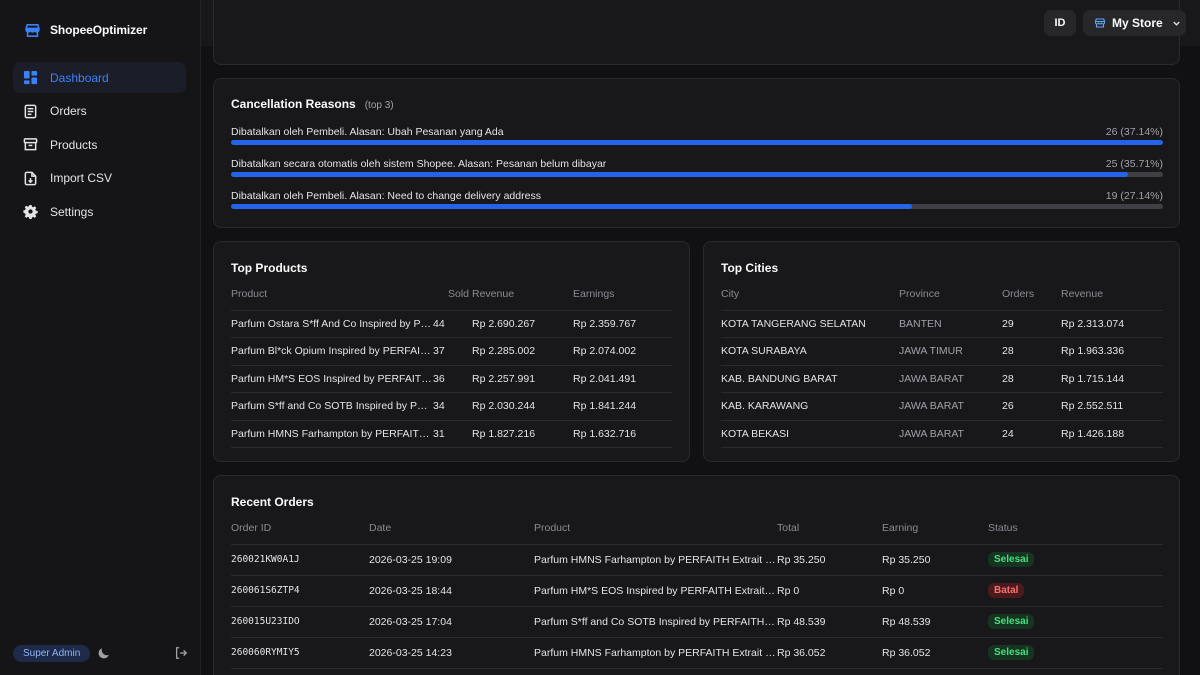 Image resolution: width=1200 pixels, height=675 pixels. Describe the element at coordinates (1134, 196) in the screenshot. I see `cancel-reason-value: 19 (27.14%)` at that location.